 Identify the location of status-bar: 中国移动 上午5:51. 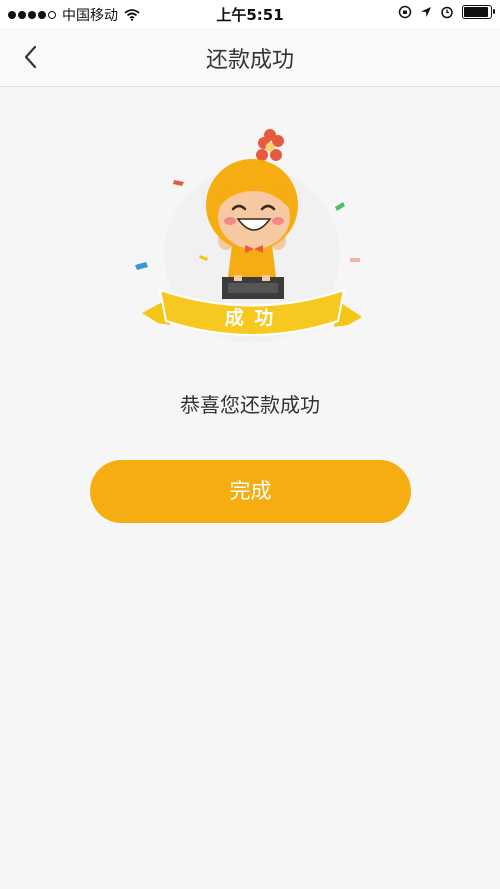
(250, 14).